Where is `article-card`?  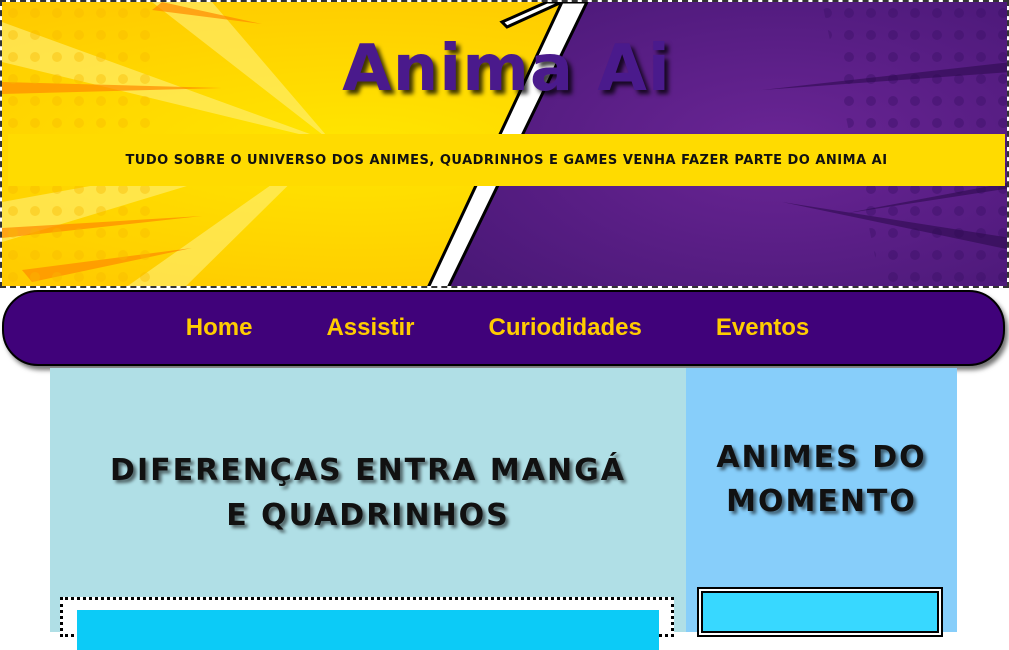 article-card is located at coordinates (367, 623).